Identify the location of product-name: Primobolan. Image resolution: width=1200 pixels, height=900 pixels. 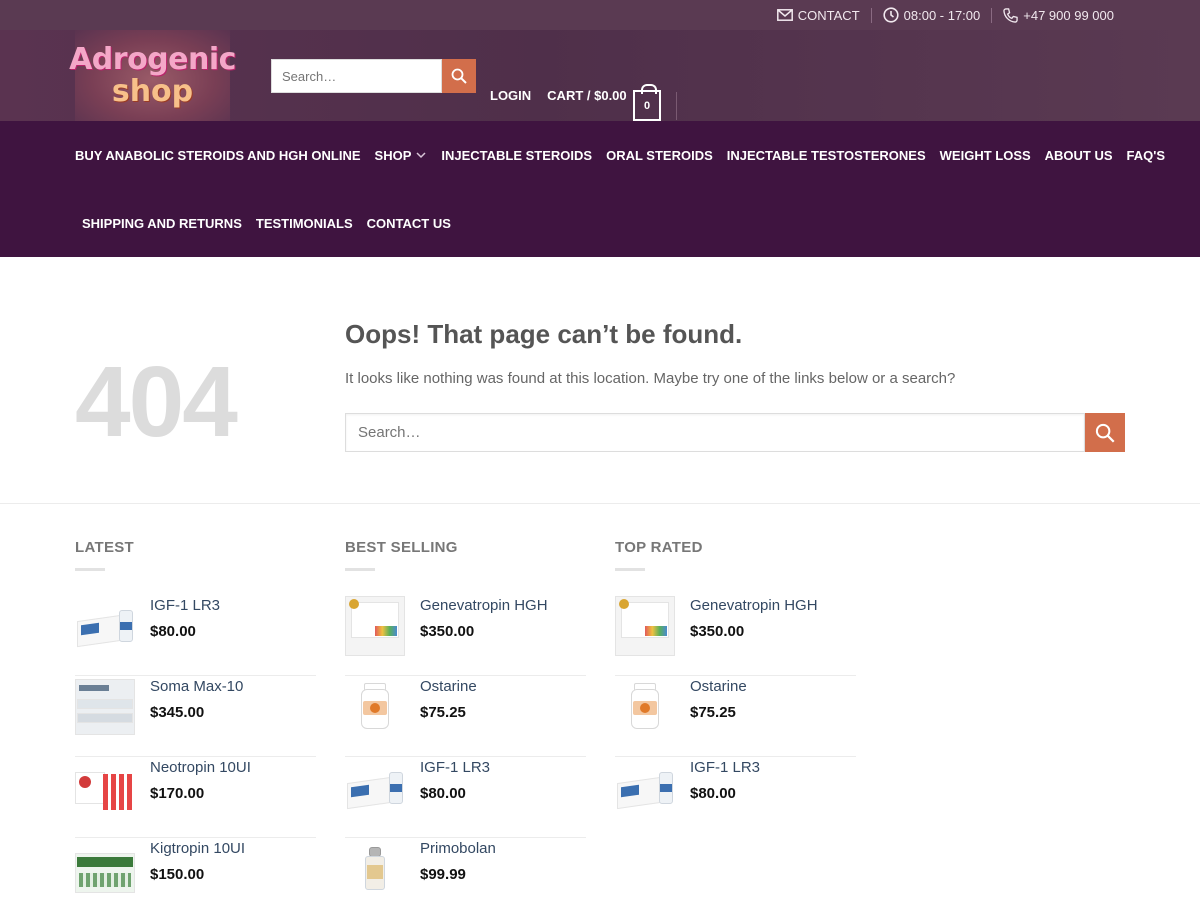
(458, 848).